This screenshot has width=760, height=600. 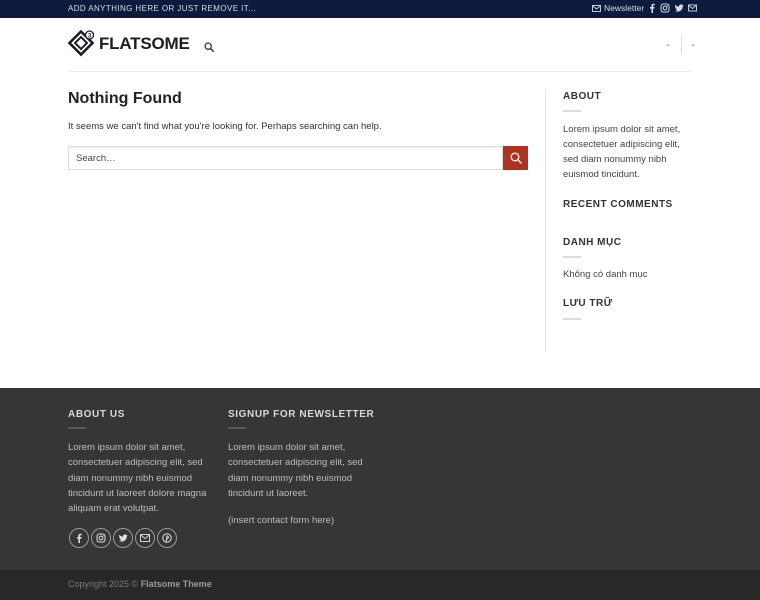 I want to click on search-input, so click(x=285, y=158).